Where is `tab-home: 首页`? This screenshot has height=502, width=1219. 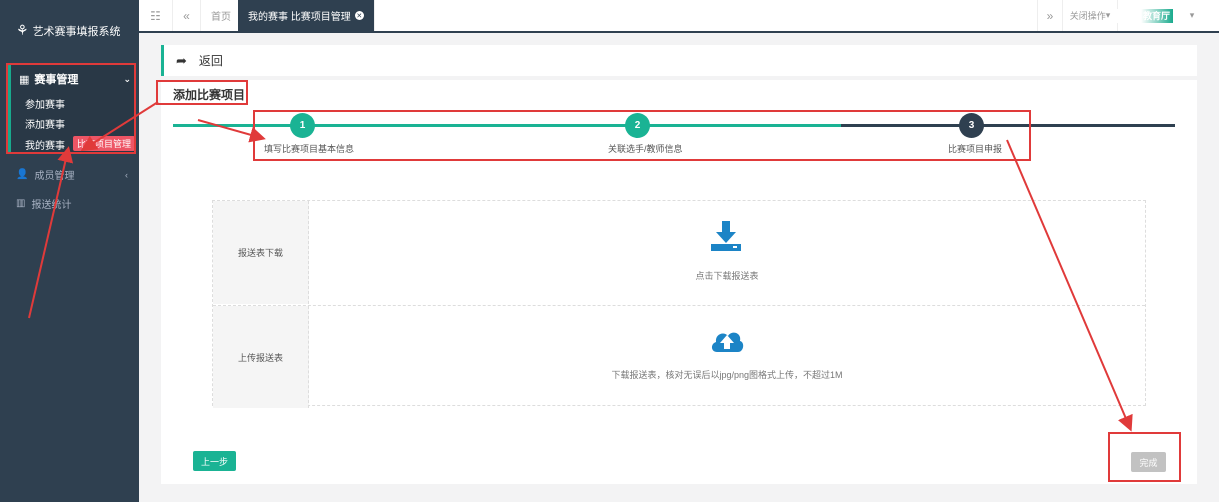
tab-home: 首页 is located at coordinates (221, 15).